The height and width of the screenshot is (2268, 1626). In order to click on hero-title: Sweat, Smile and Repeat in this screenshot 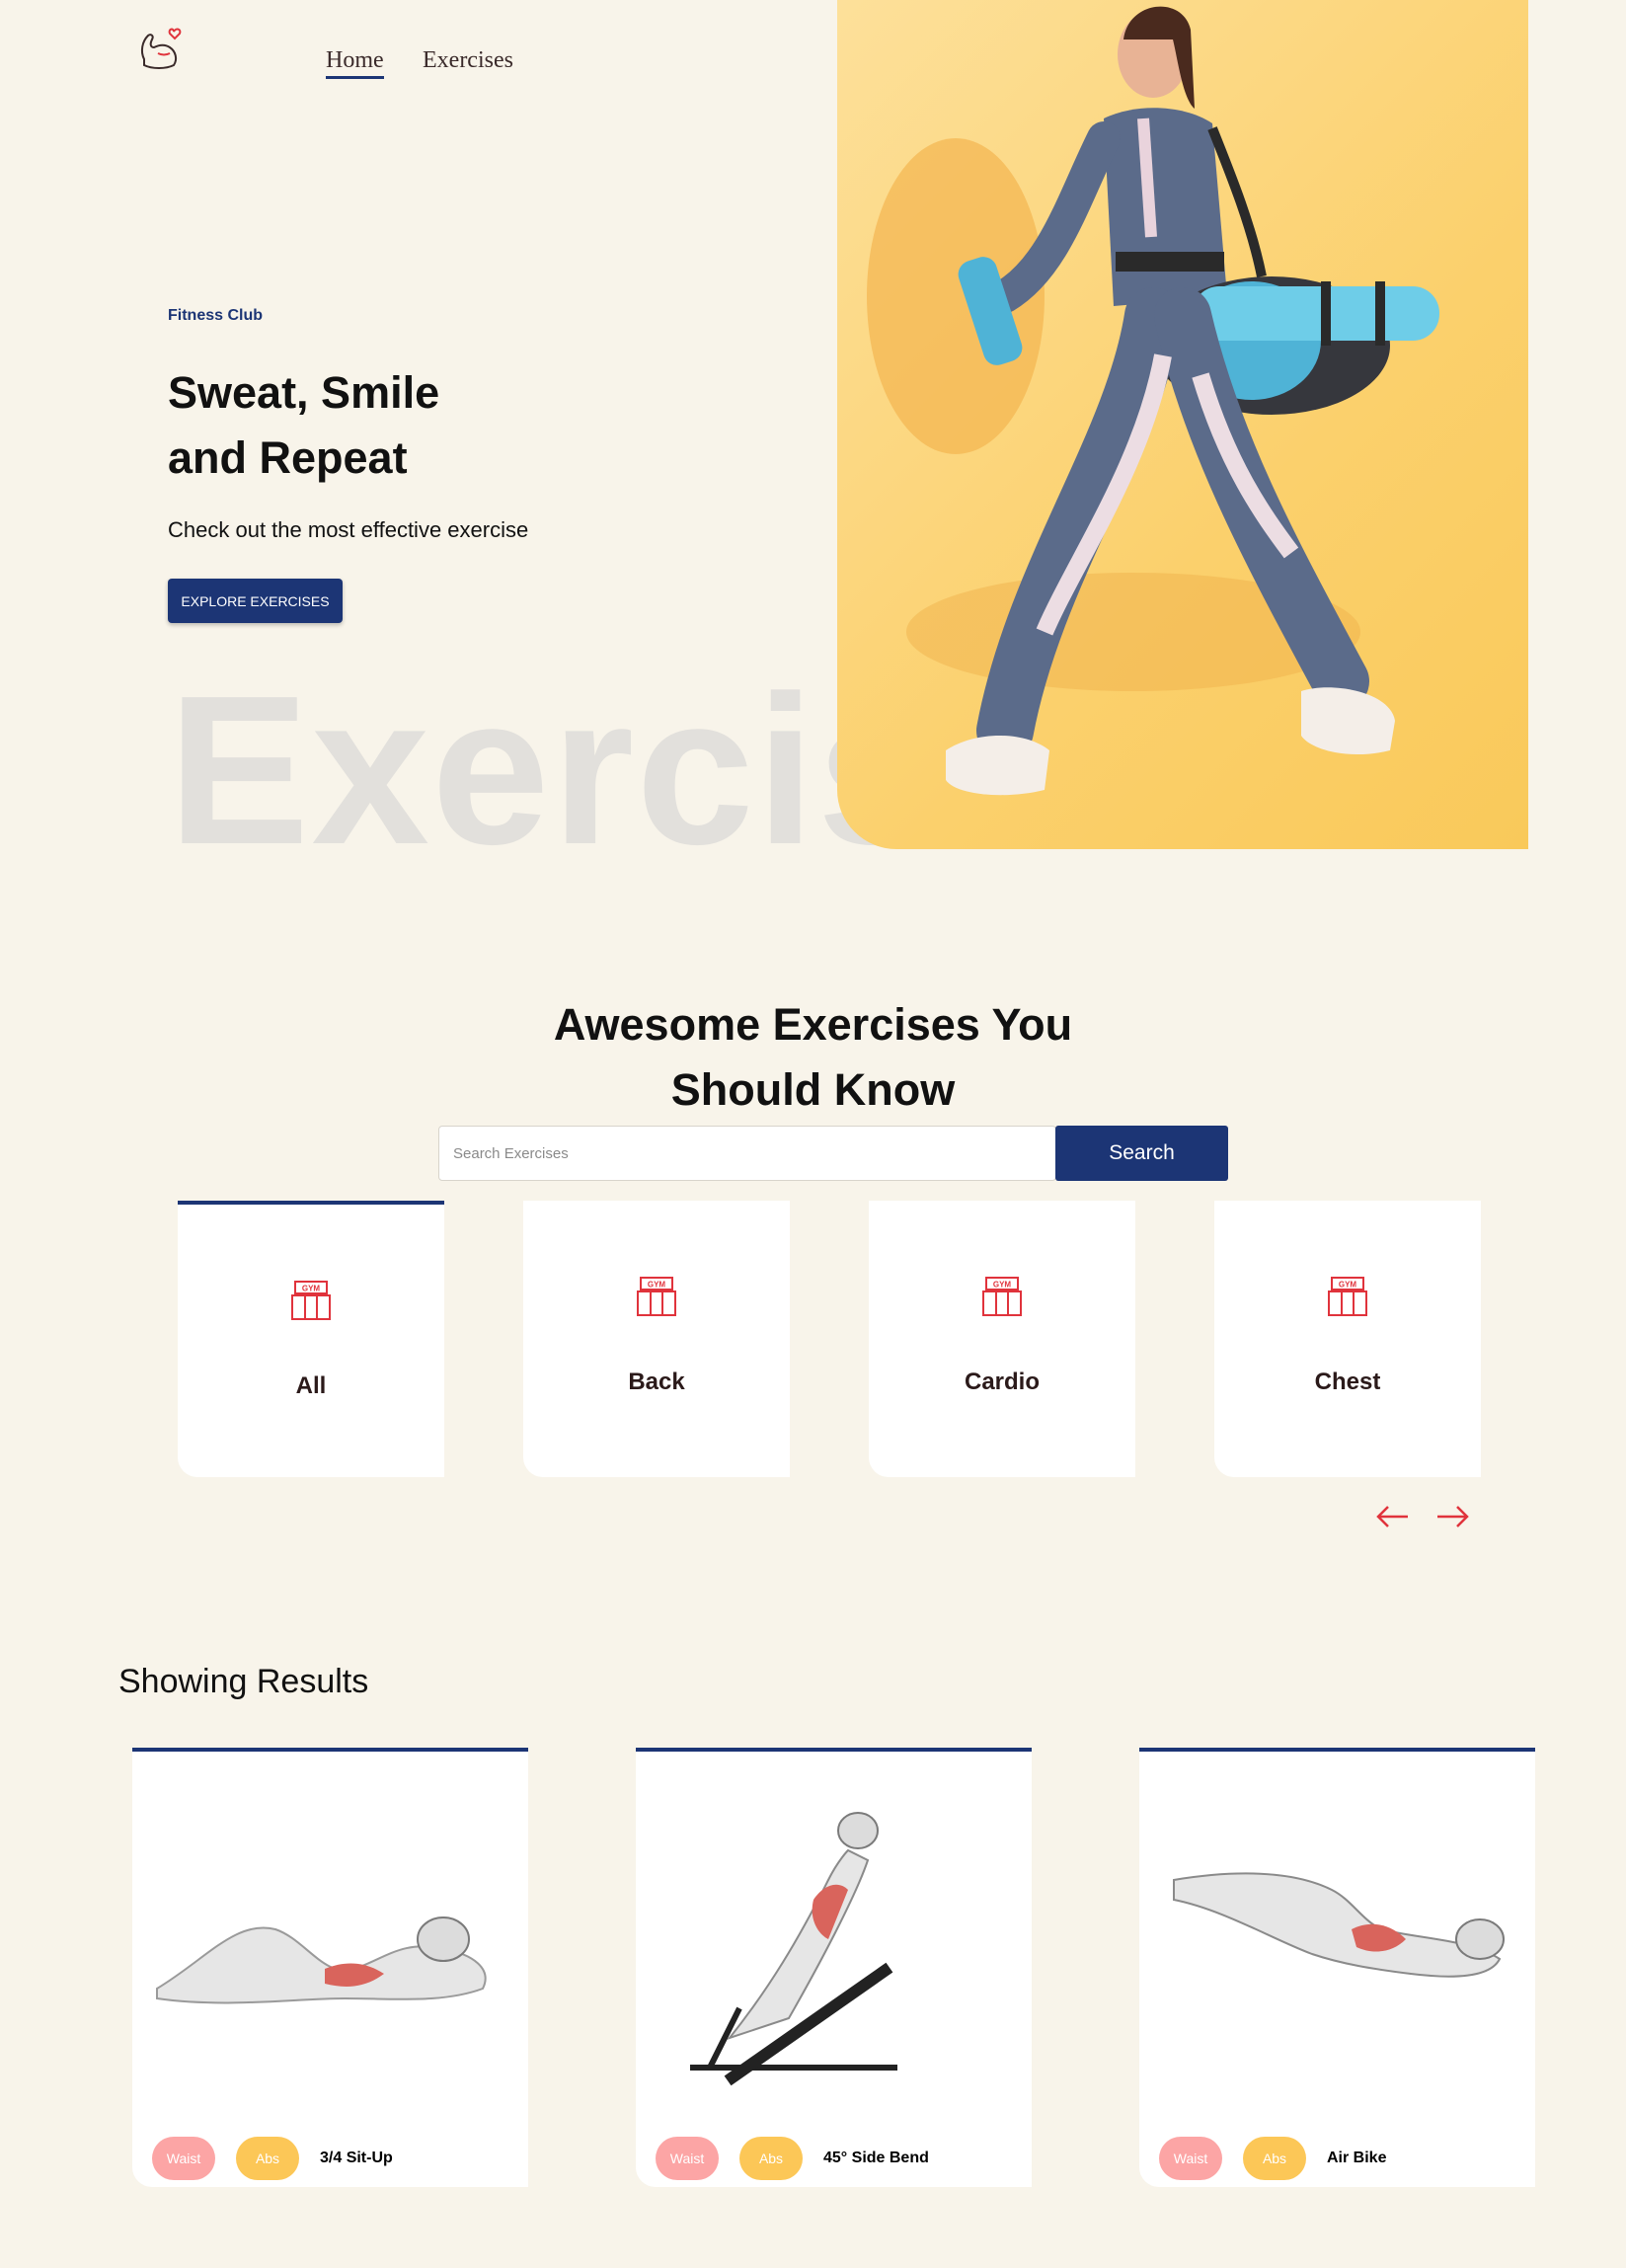, I will do `click(390, 425)`.